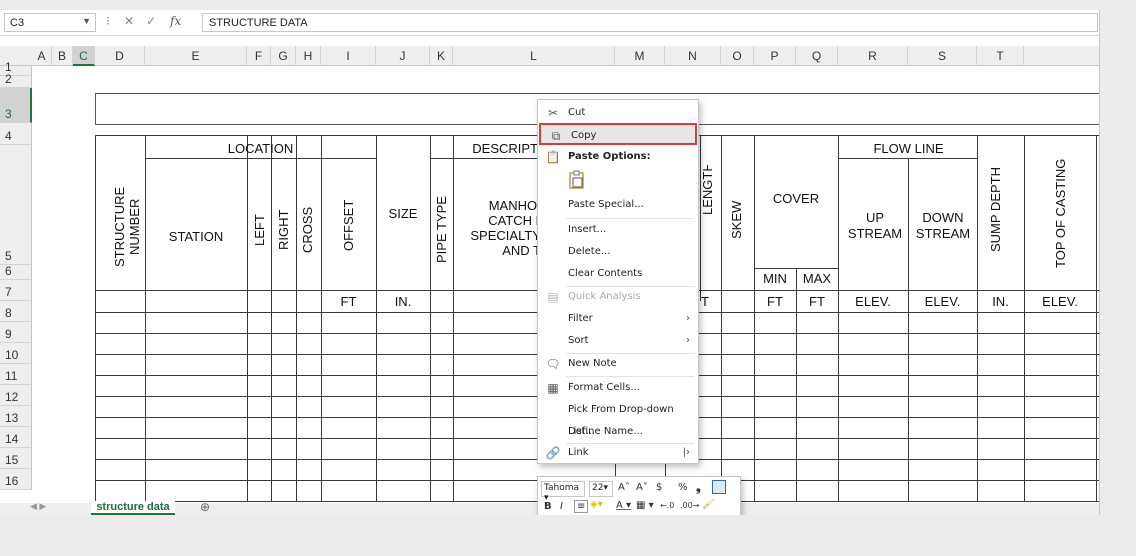  I want to click on up-unit: ELEV., so click(873, 301).